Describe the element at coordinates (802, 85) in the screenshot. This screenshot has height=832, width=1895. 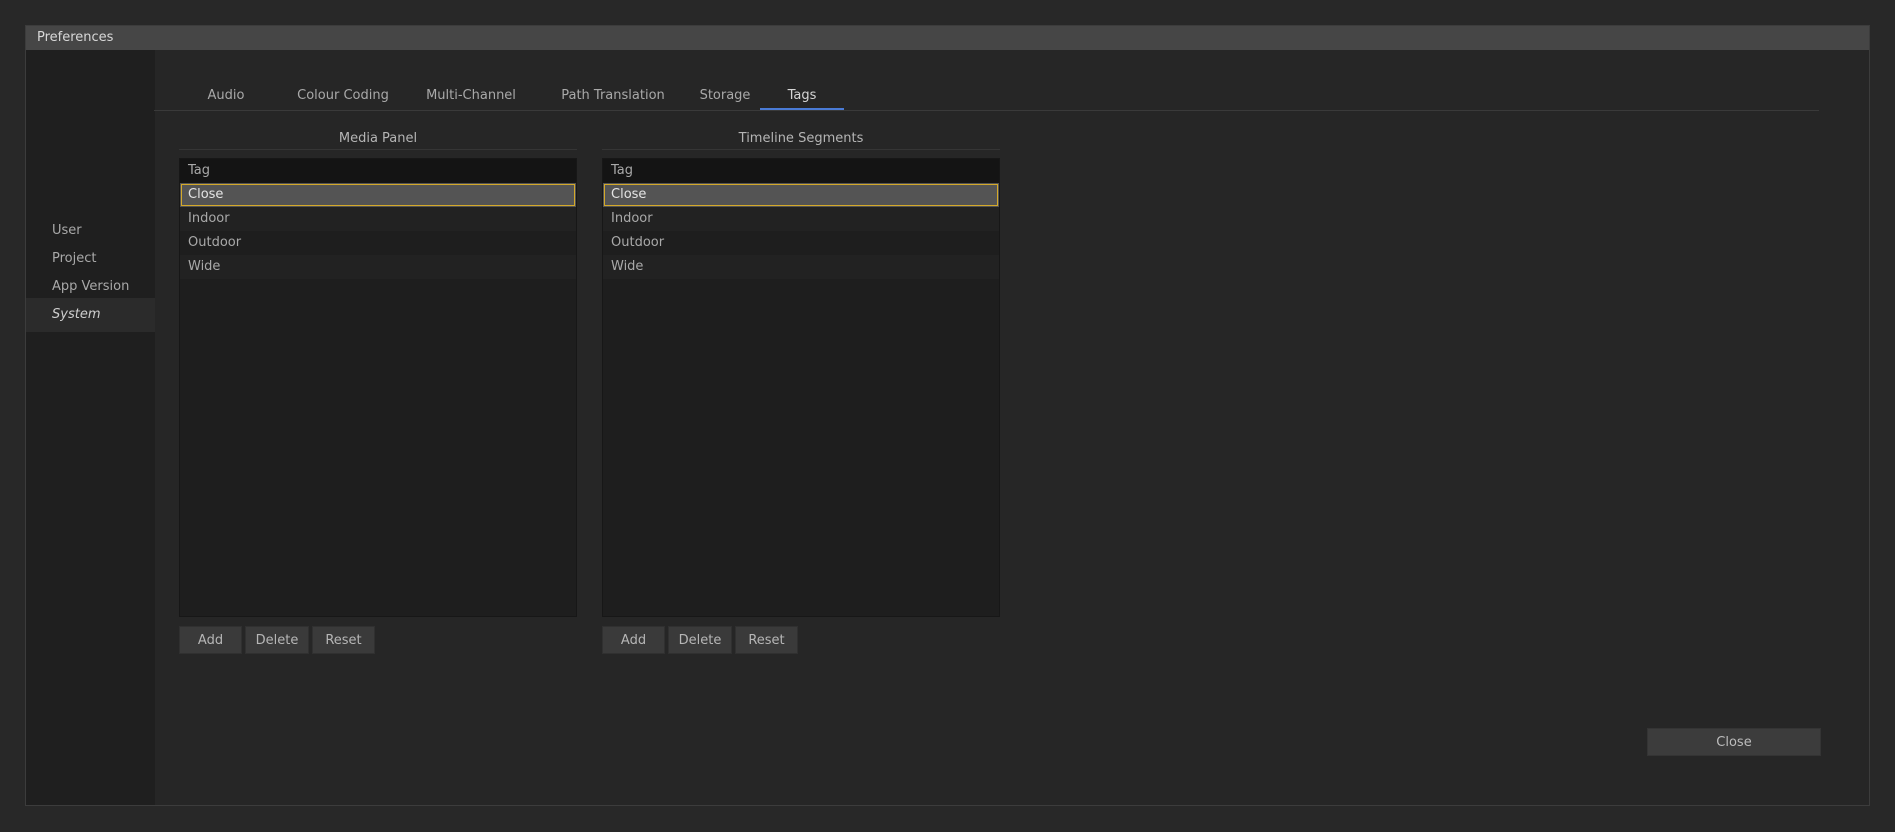
I see `tab-tags: Tags` at that location.